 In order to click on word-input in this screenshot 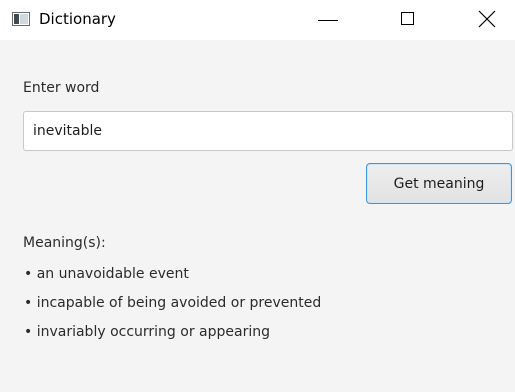, I will do `click(268, 131)`.